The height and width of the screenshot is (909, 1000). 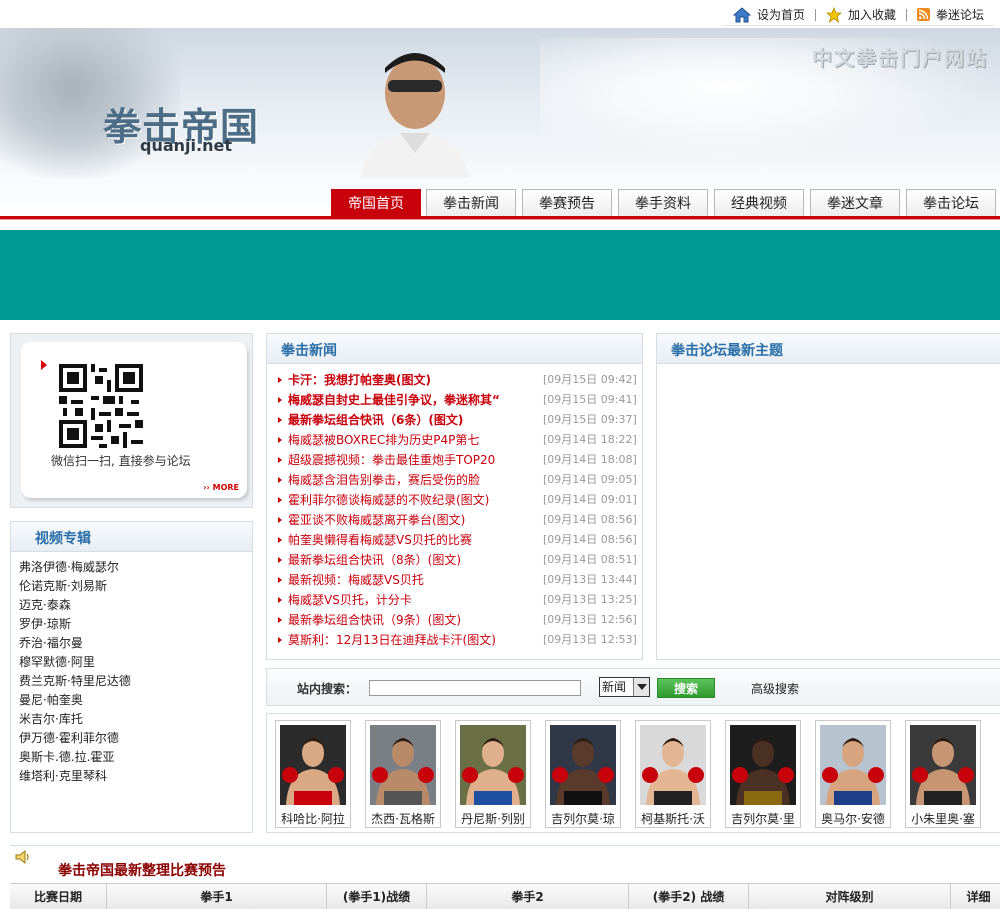 What do you see at coordinates (415, 380) in the screenshot?
I see `news-title: 卡汗：我想打帕奎奥(图文)` at bounding box center [415, 380].